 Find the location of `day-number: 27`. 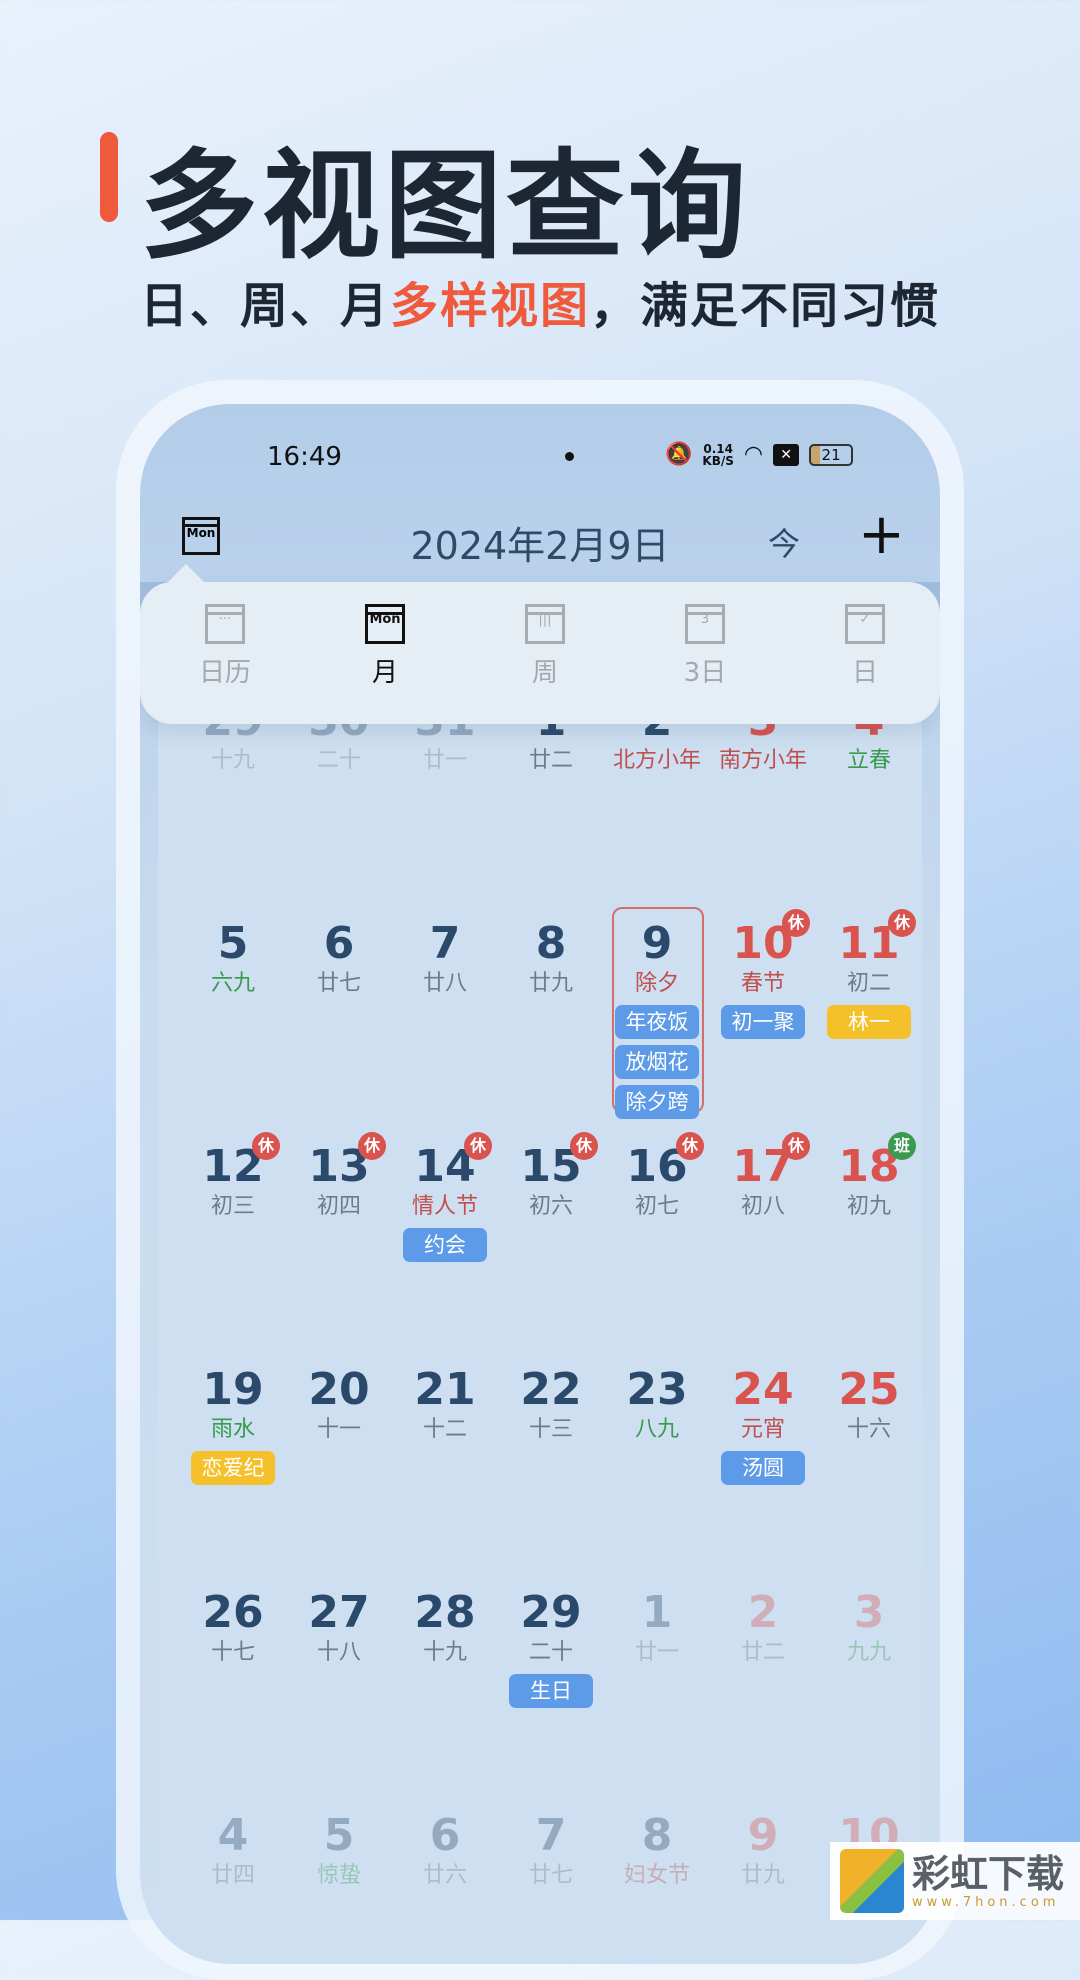

day-number: 27 is located at coordinates (339, 1612).